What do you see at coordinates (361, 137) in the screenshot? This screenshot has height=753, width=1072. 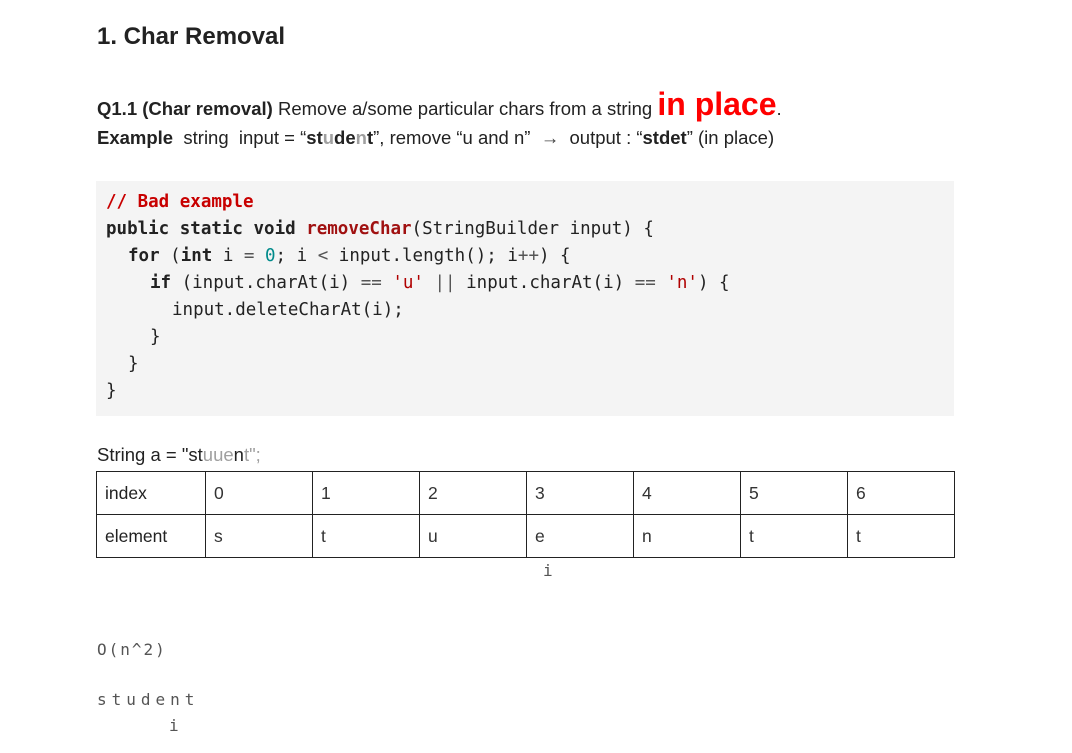 I see `example-word-part: n` at bounding box center [361, 137].